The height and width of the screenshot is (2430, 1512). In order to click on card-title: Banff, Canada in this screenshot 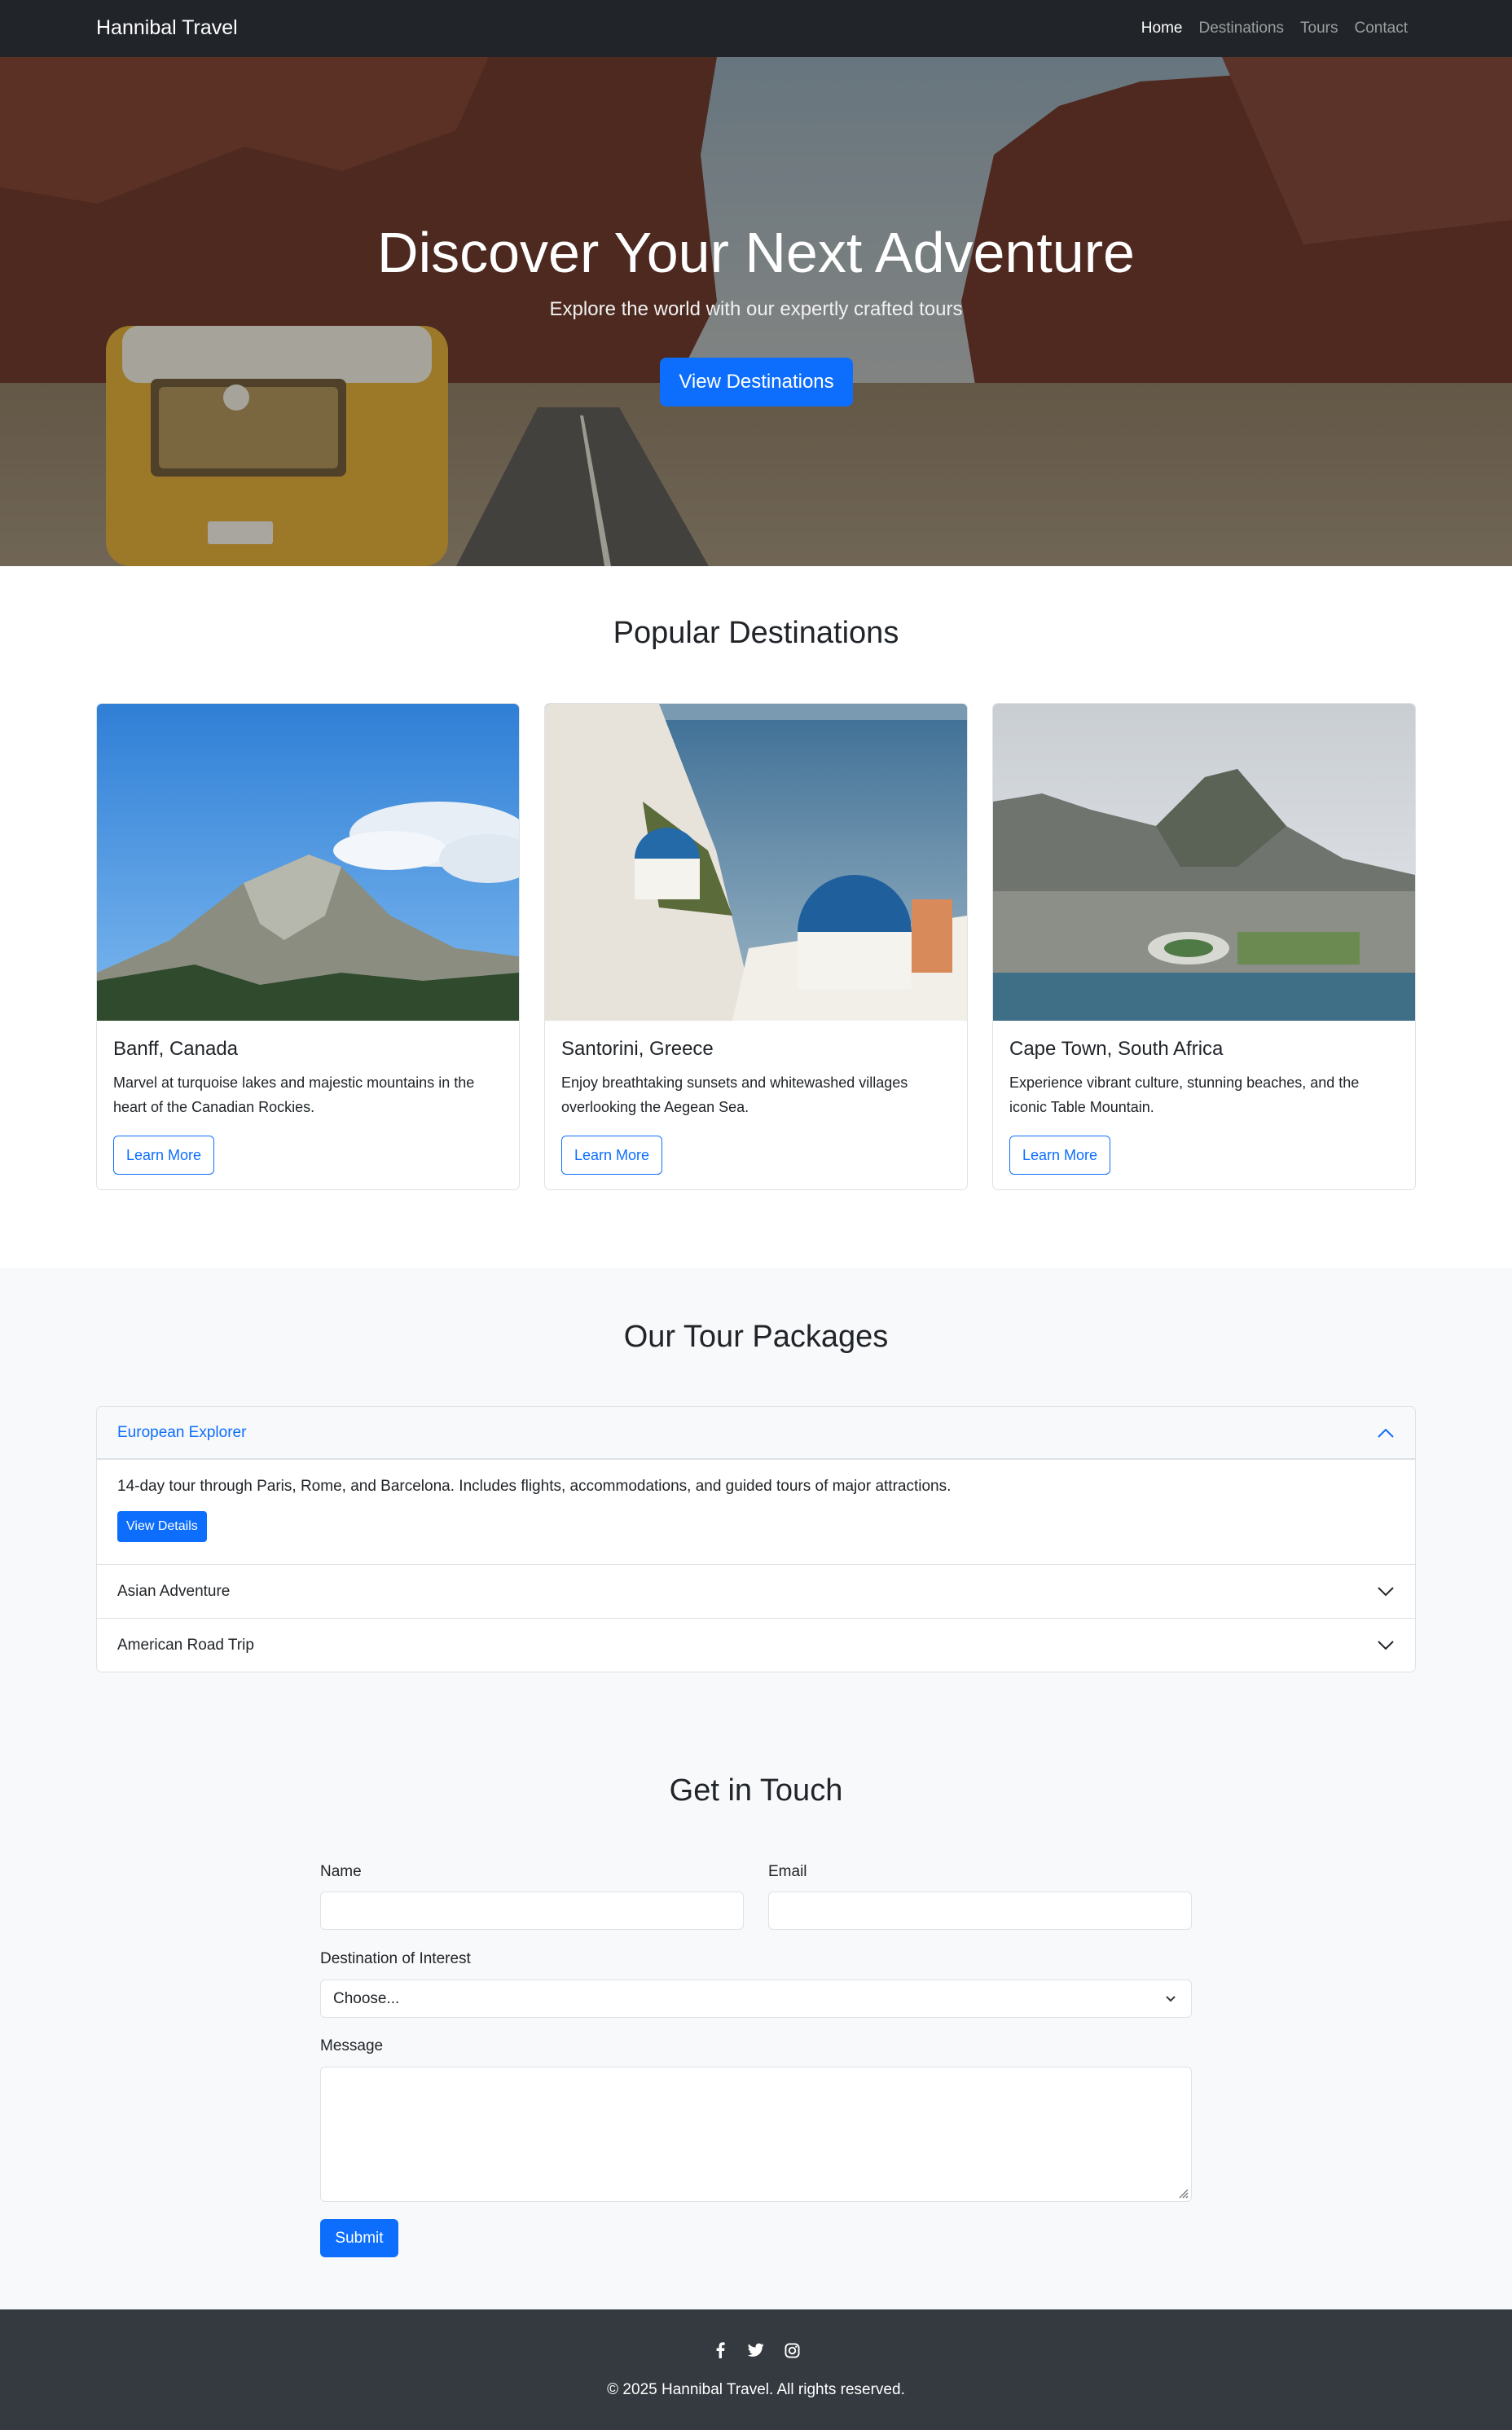, I will do `click(176, 1049)`.